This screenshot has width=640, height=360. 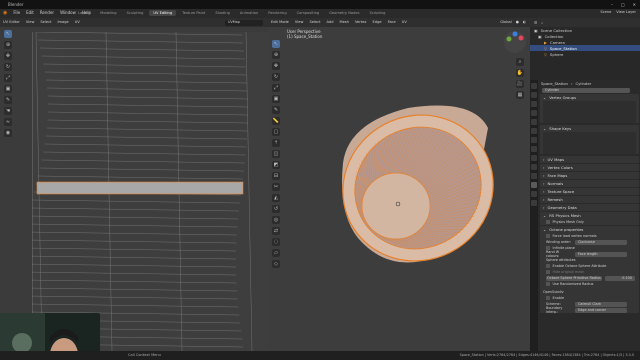 What do you see at coordinates (163, 13) in the screenshot?
I see `tab-uv-editing: UV Editing` at bounding box center [163, 13].